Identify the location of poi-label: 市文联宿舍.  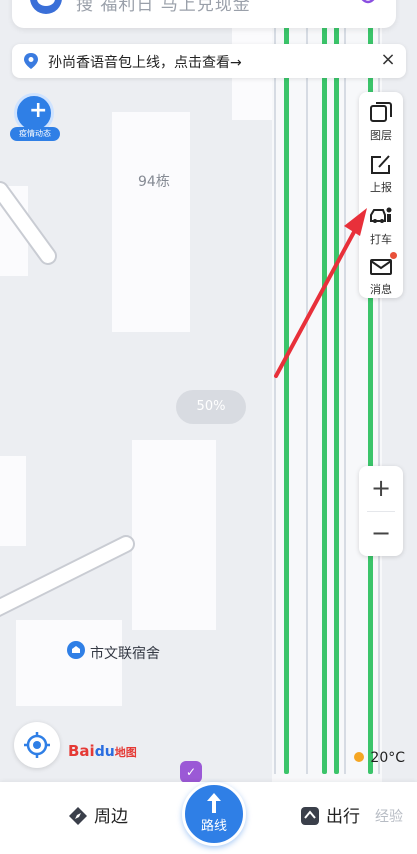
(125, 653).